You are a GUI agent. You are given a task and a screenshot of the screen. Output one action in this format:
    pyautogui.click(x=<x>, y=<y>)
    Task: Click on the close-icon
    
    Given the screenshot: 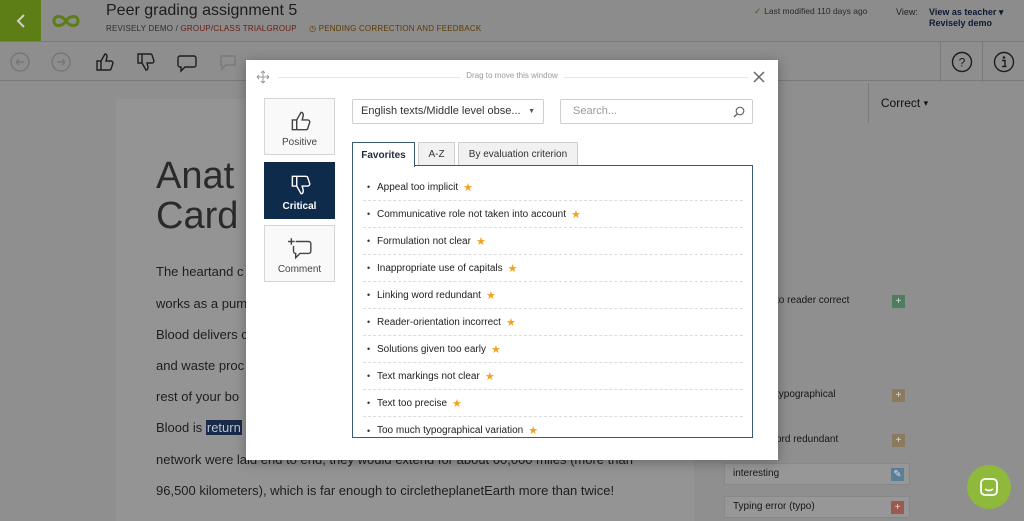 What is the action you would take?
    pyautogui.click(x=759, y=77)
    